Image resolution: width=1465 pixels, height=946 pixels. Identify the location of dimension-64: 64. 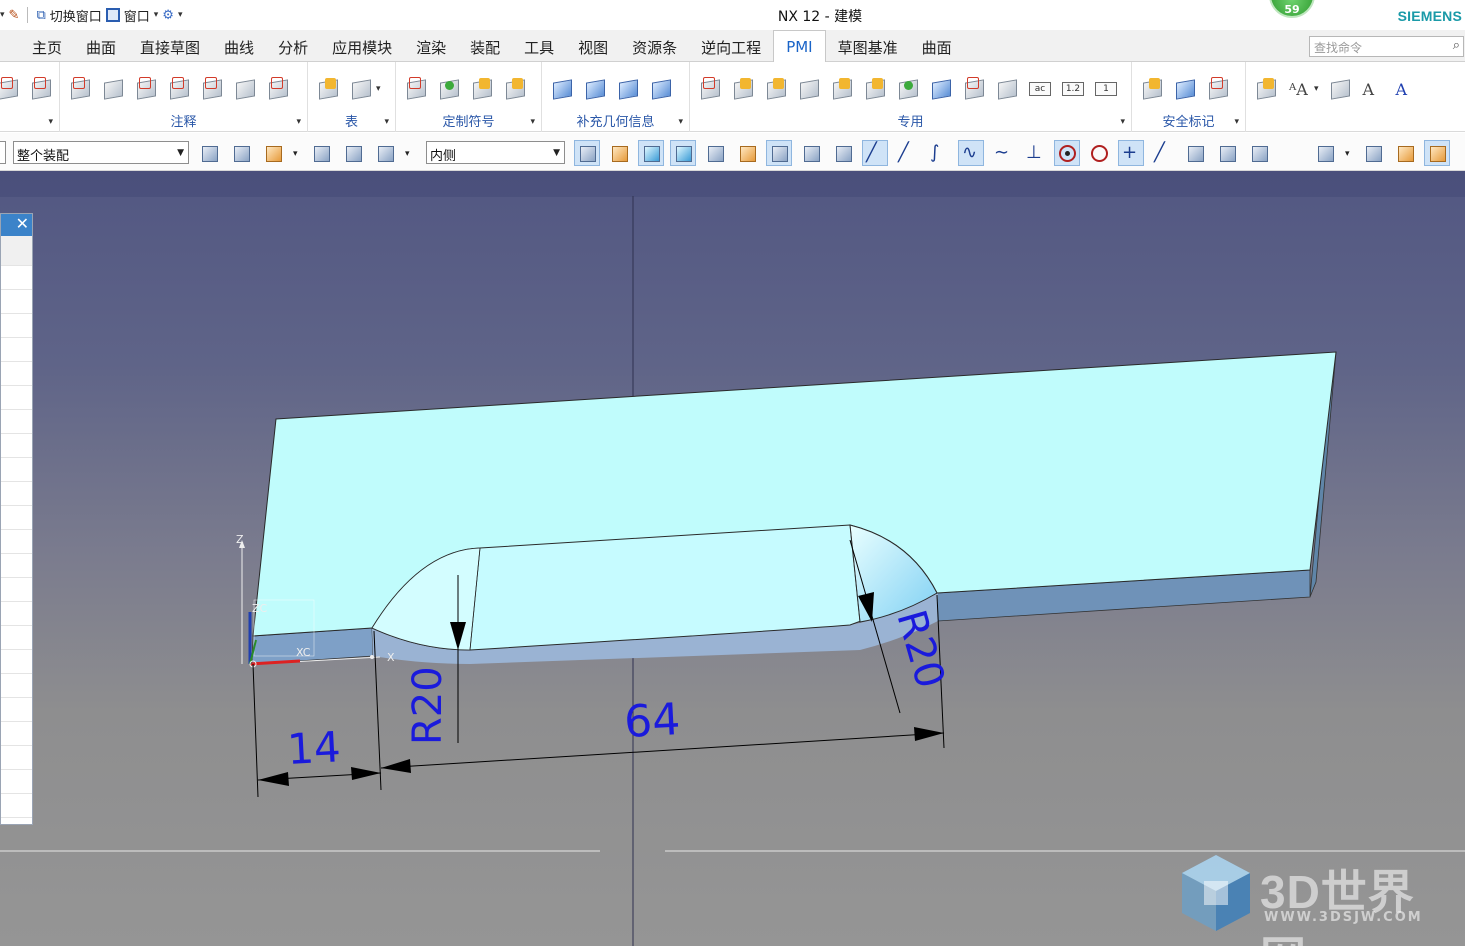
(652, 721).